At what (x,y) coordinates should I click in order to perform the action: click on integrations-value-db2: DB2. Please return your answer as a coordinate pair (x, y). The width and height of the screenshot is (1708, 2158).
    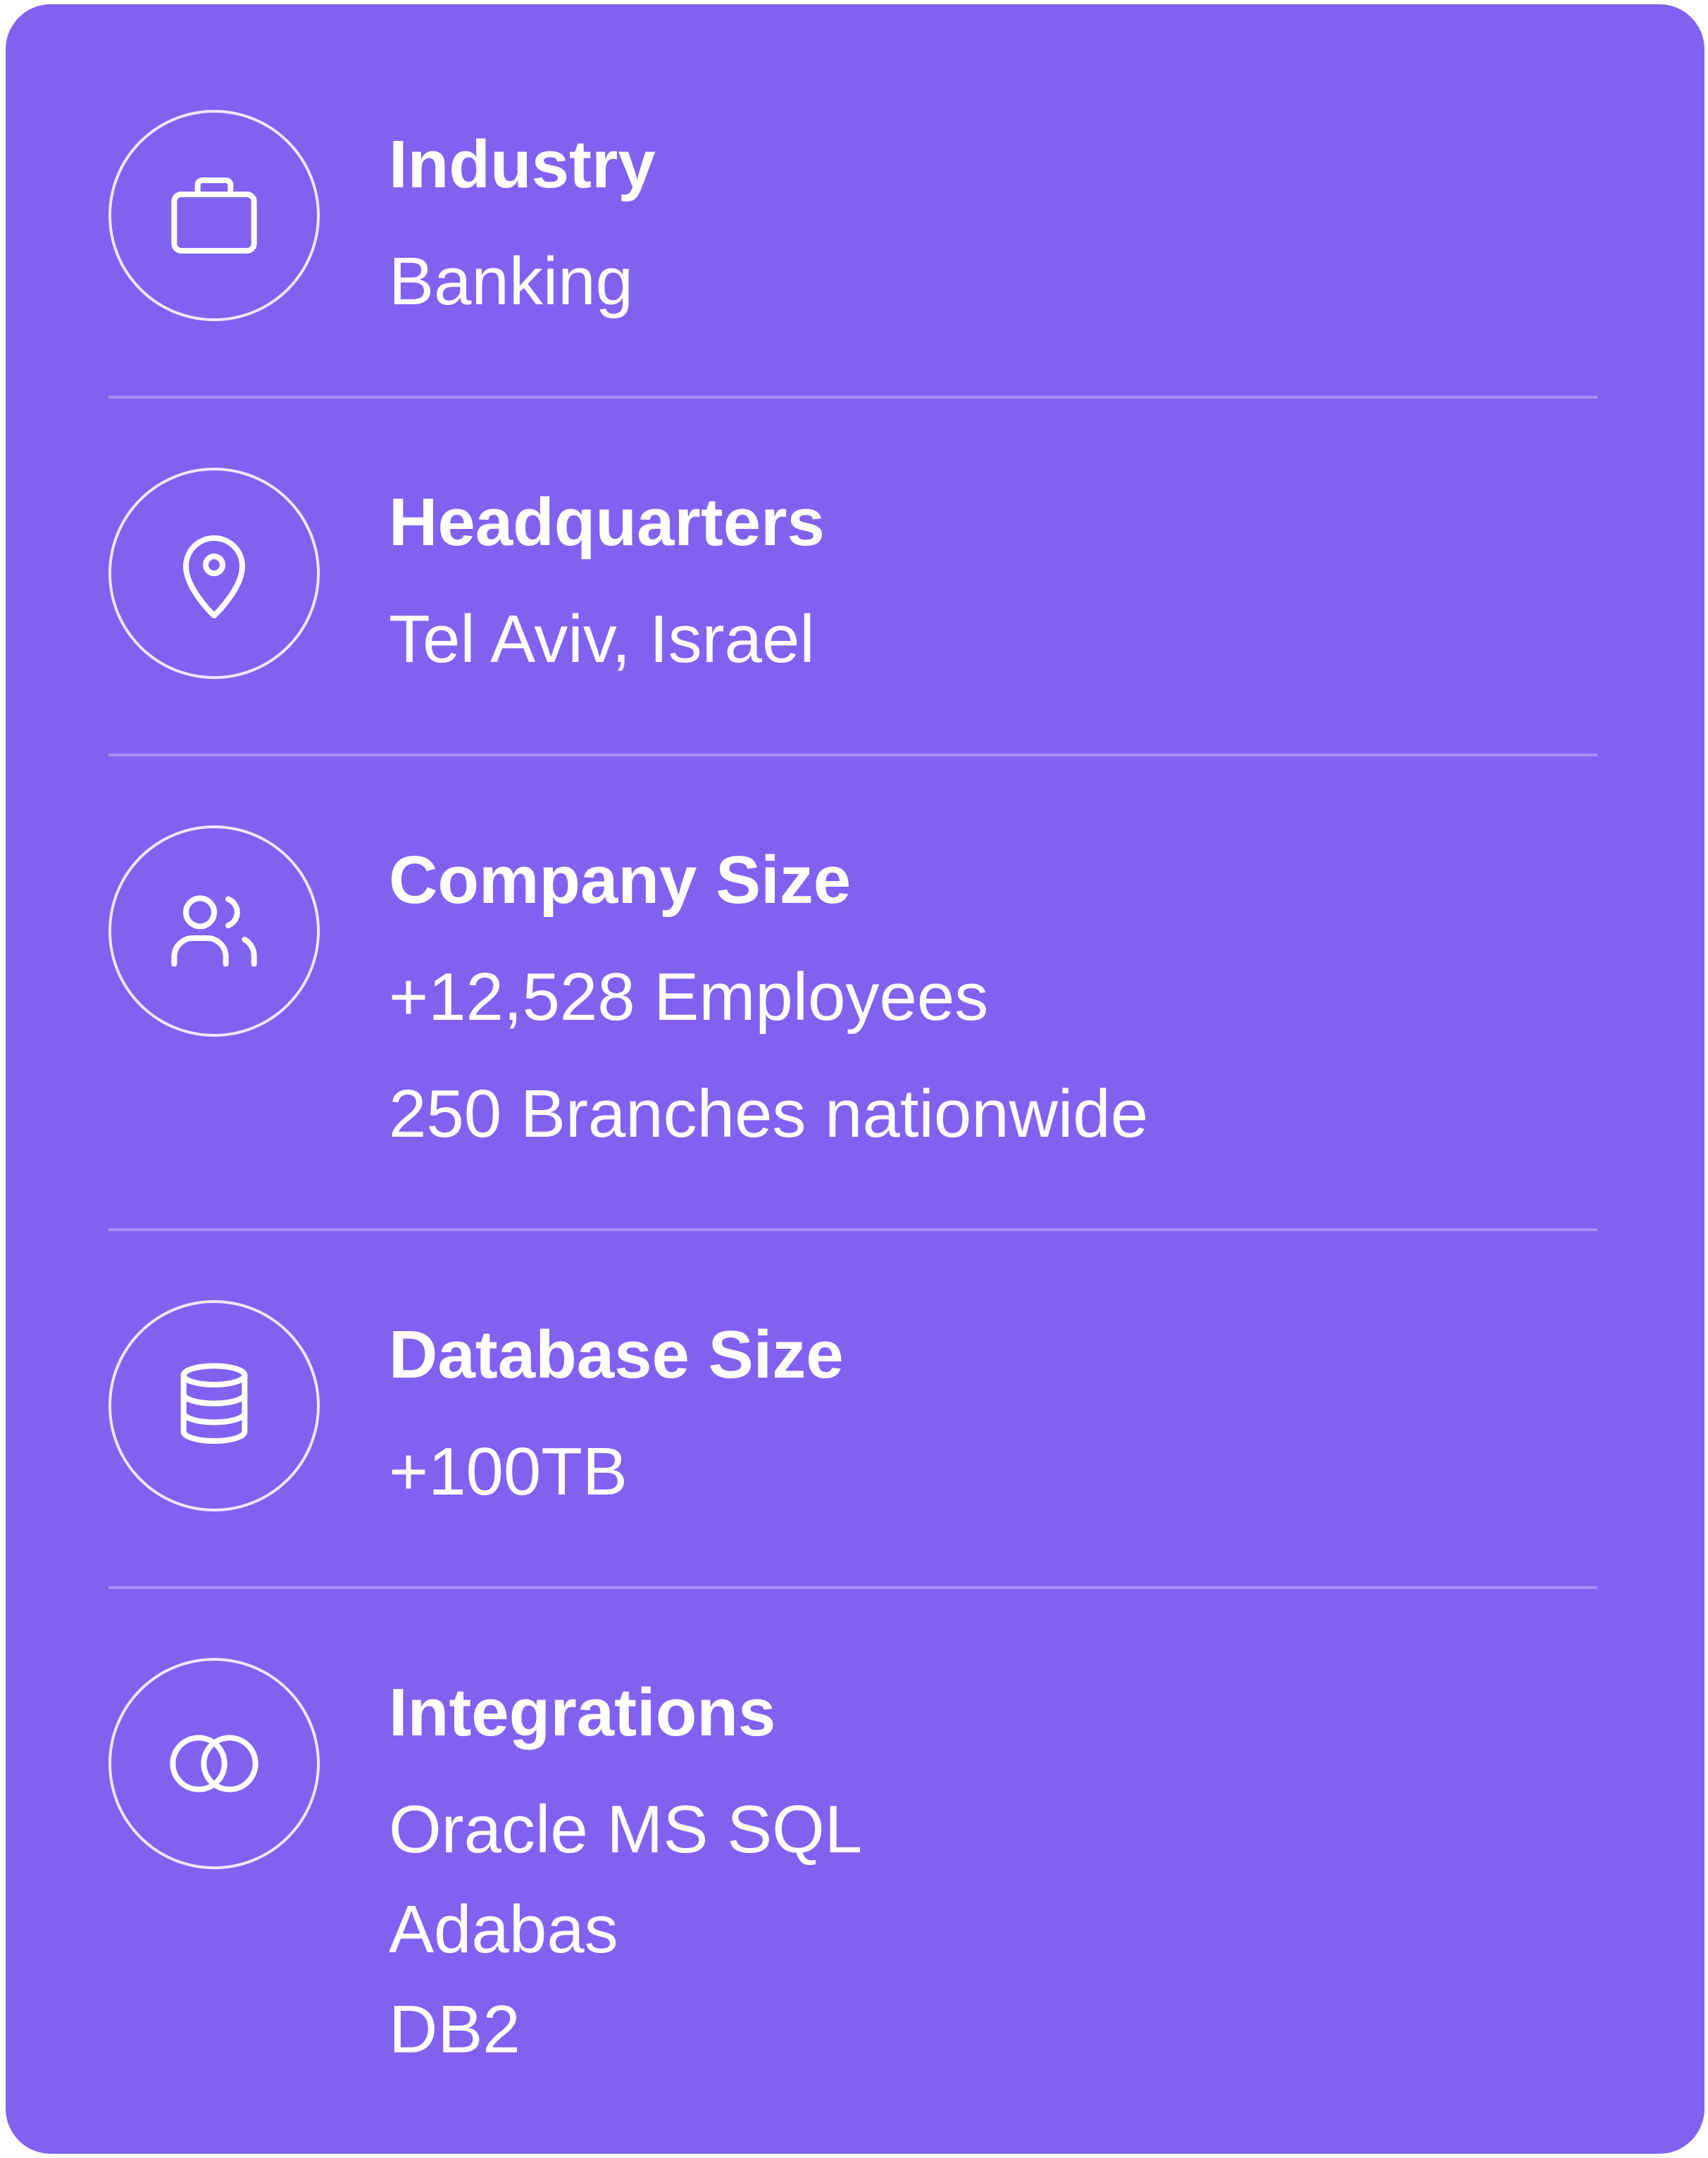
    Looking at the image, I should click on (454, 2030).